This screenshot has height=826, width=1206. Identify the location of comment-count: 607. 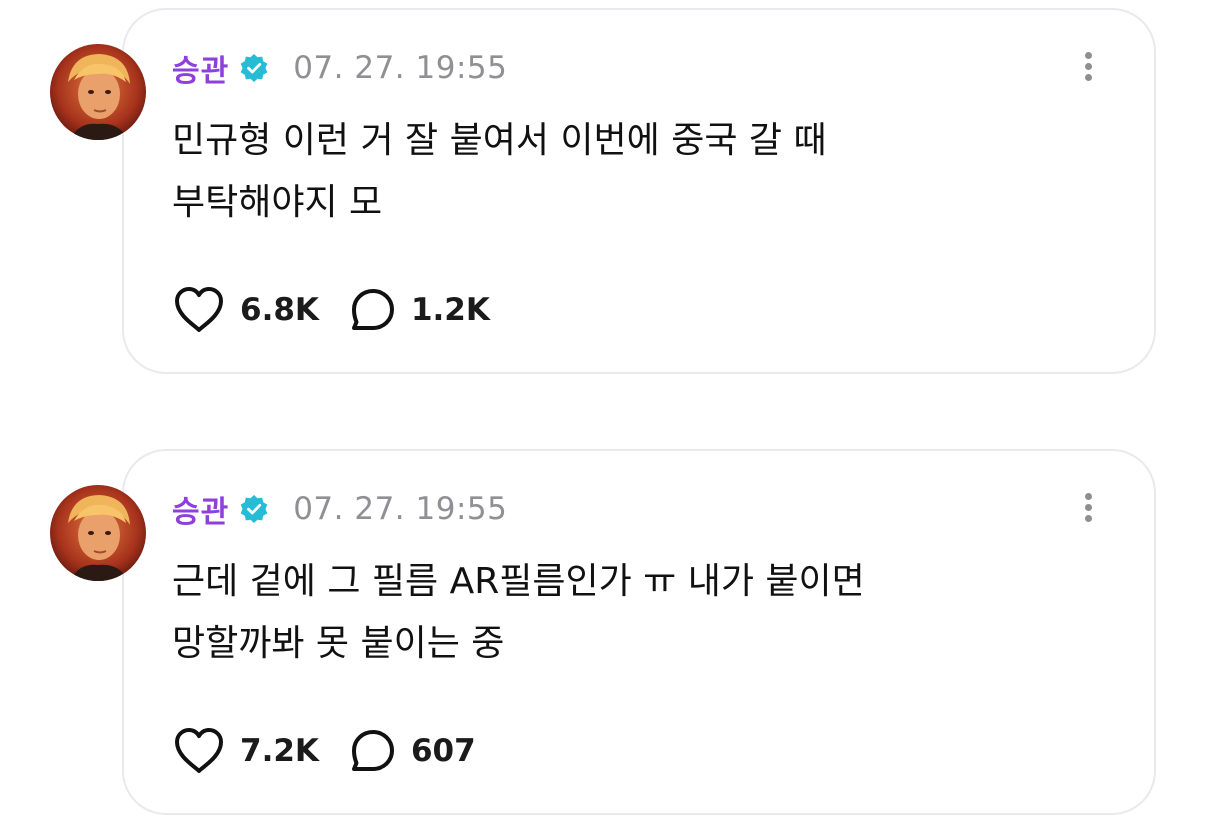
(443, 751).